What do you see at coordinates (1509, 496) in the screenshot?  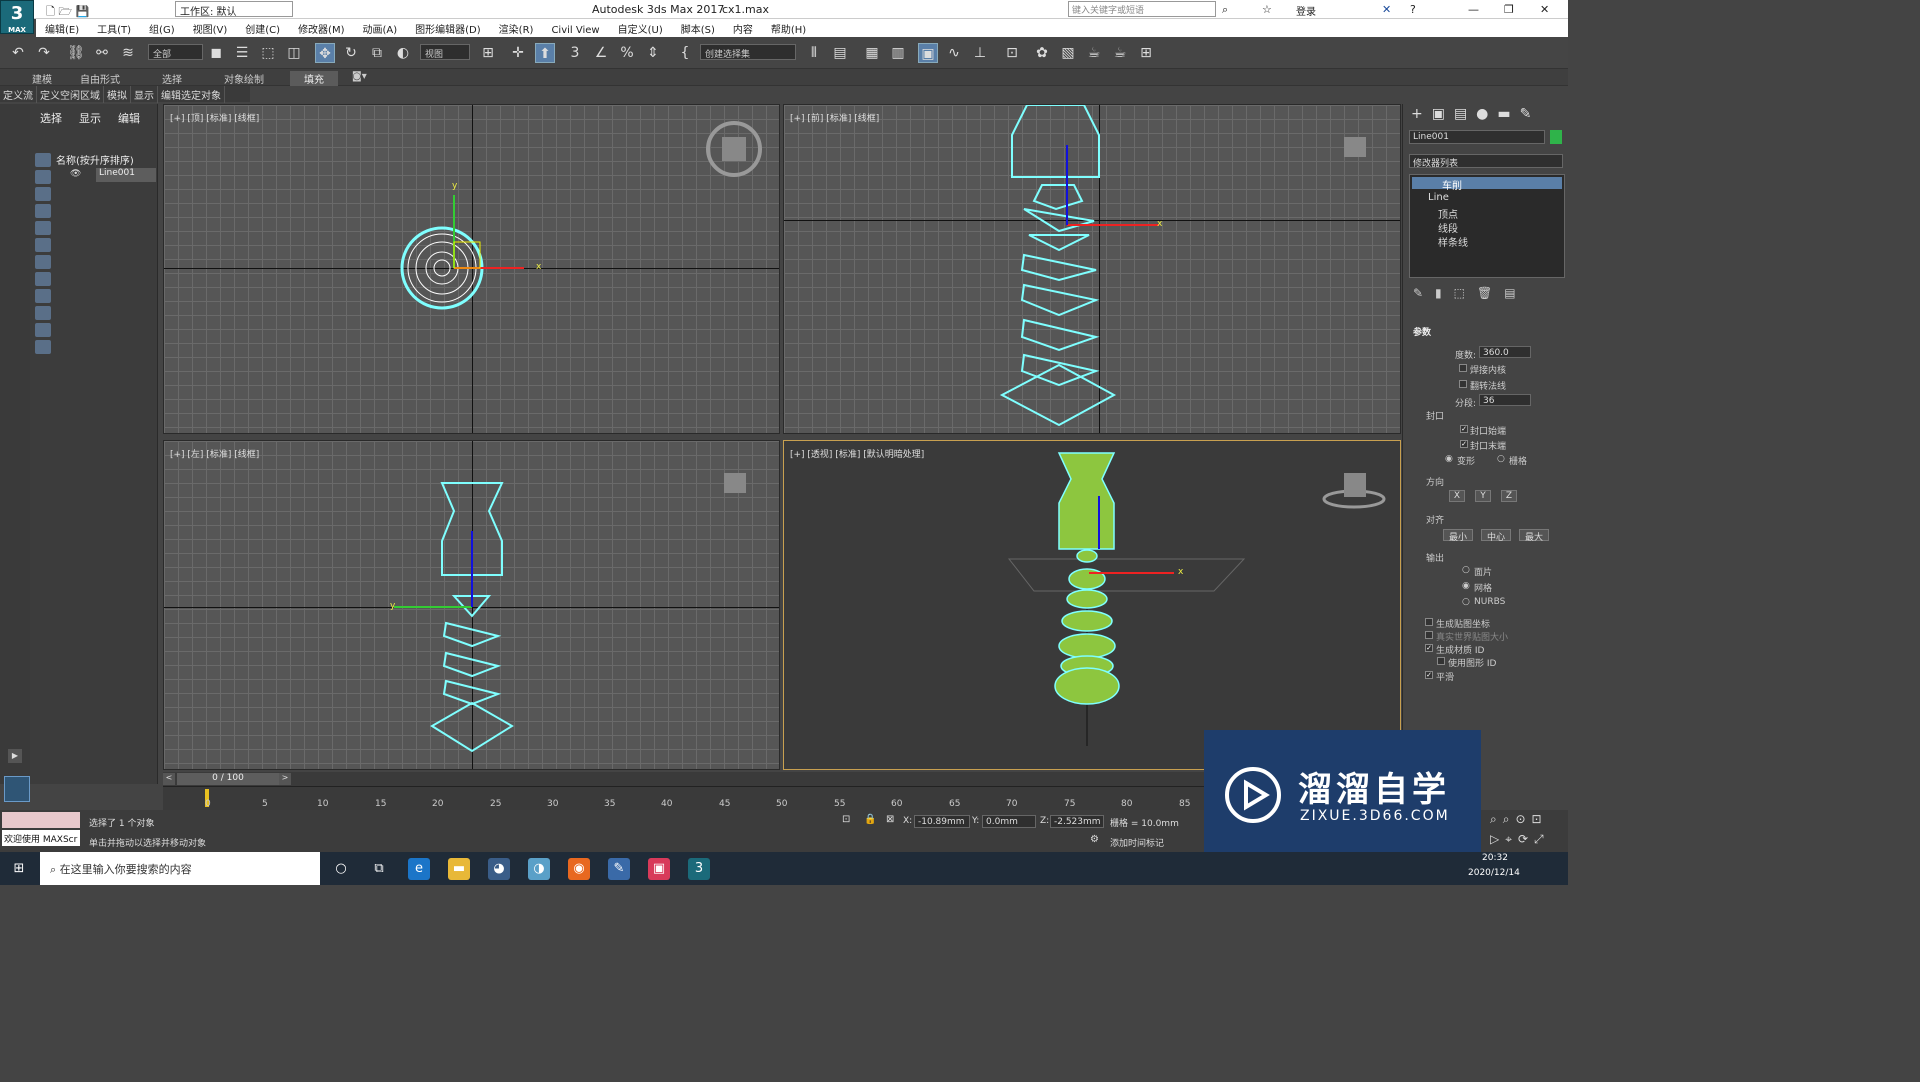 I see `dir-z-button: Z` at bounding box center [1509, 496].